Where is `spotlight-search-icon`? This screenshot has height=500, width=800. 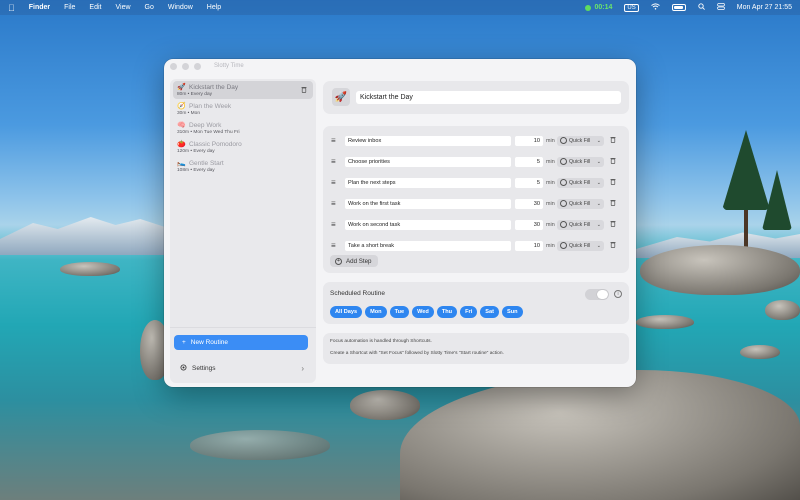 spotlight-search-icon is located at coordinates (701, 7).